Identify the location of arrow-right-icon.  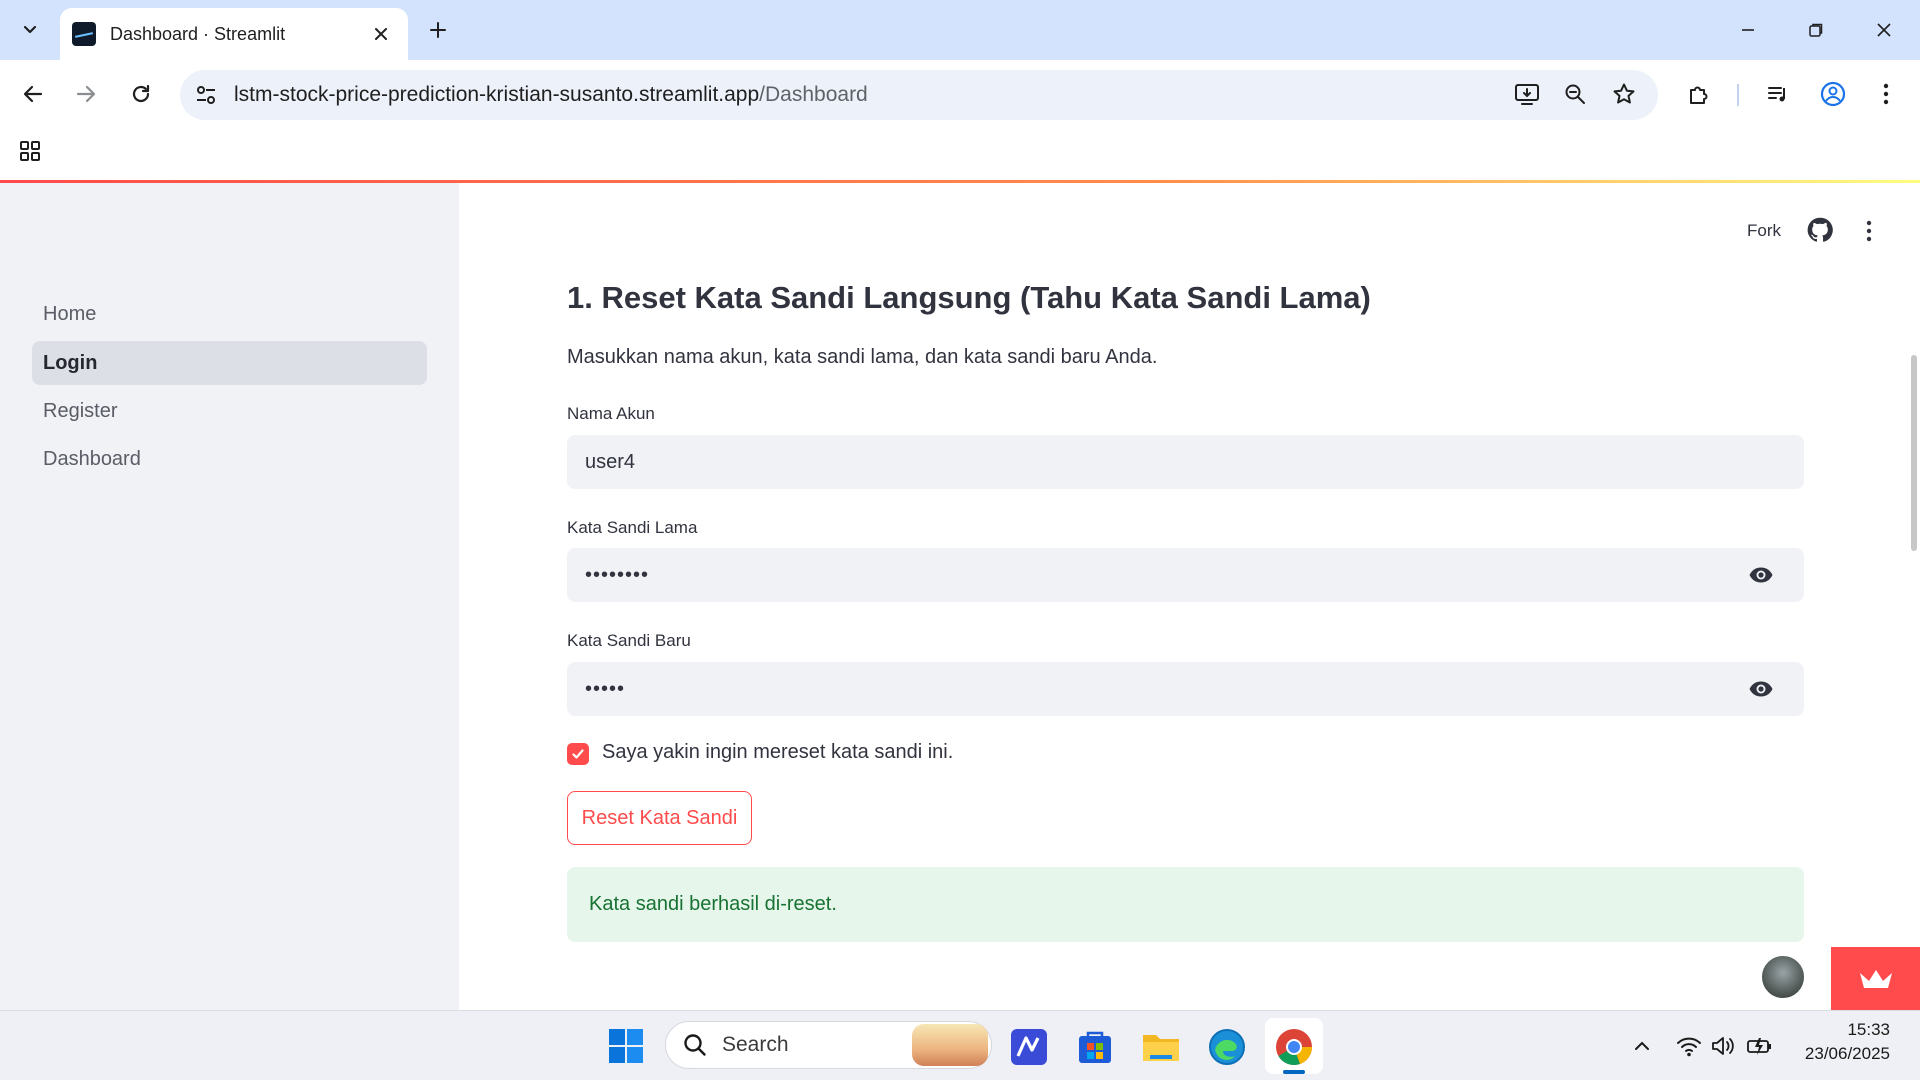
(86, 94).